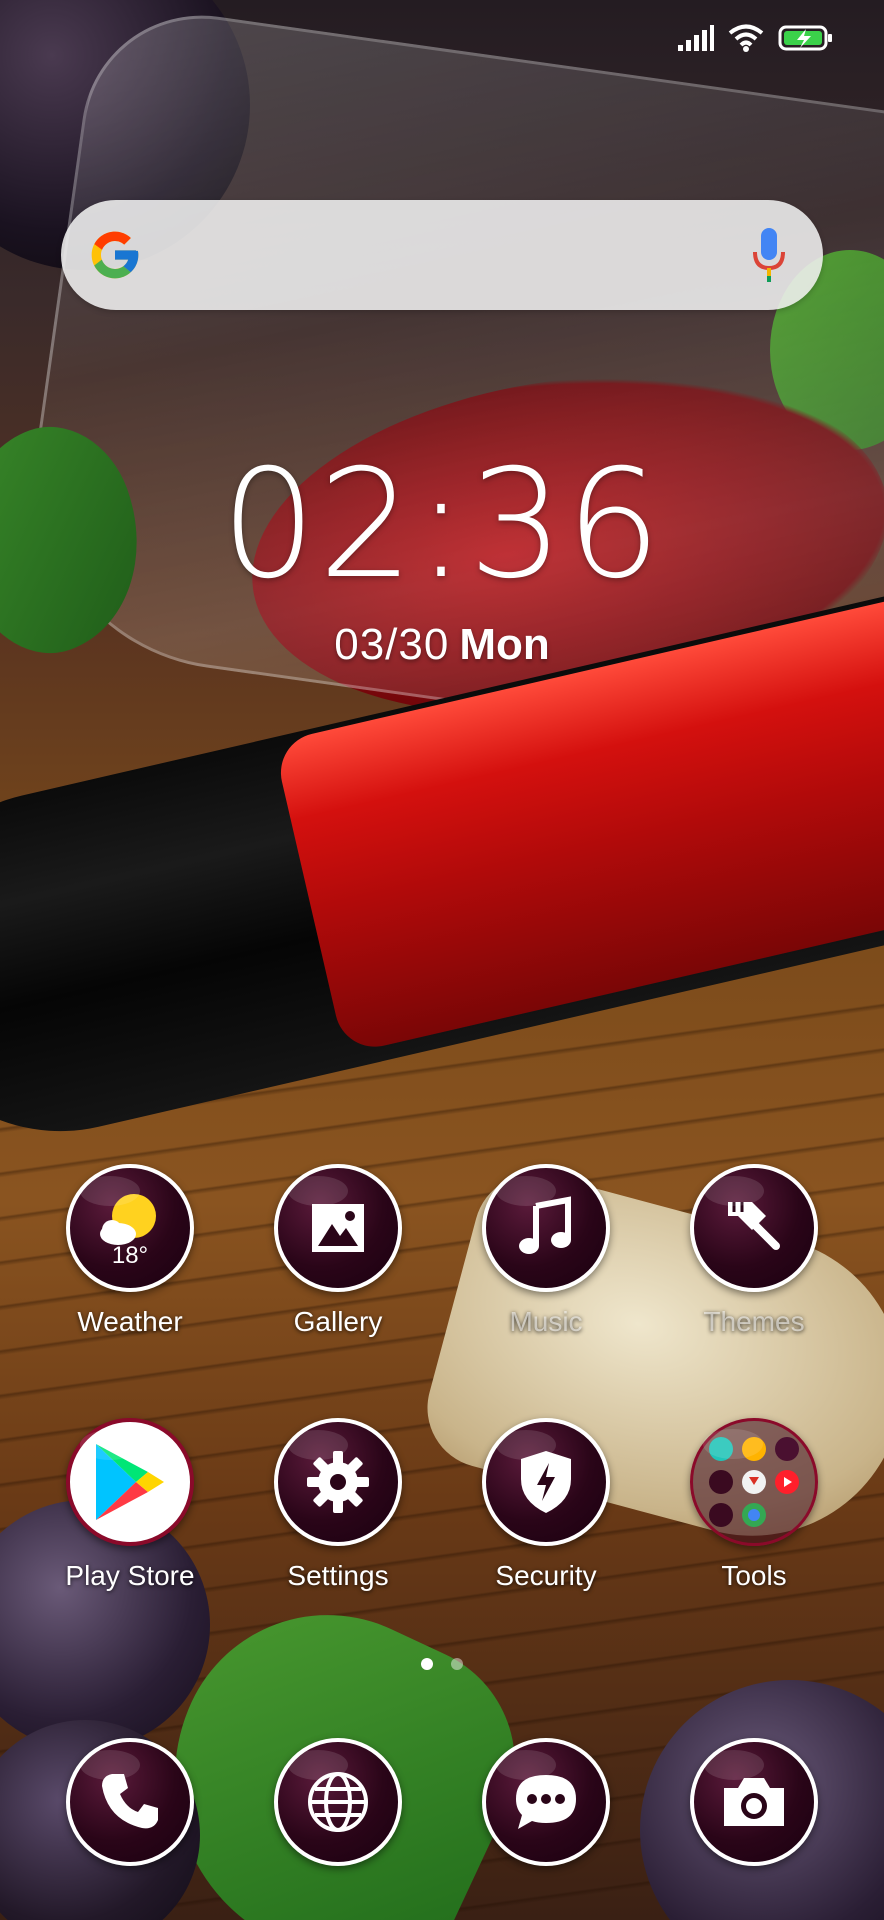  What do you see at coordinates (442, 1664) in the screenshot?
I see `page-indicator` at bounding box center [442, 1664].